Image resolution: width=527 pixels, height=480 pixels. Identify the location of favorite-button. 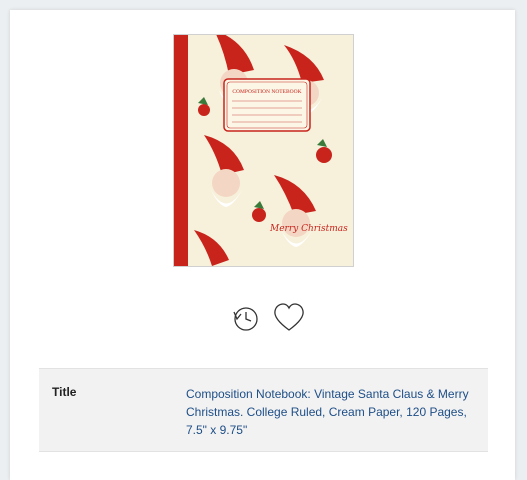
(289, 317).